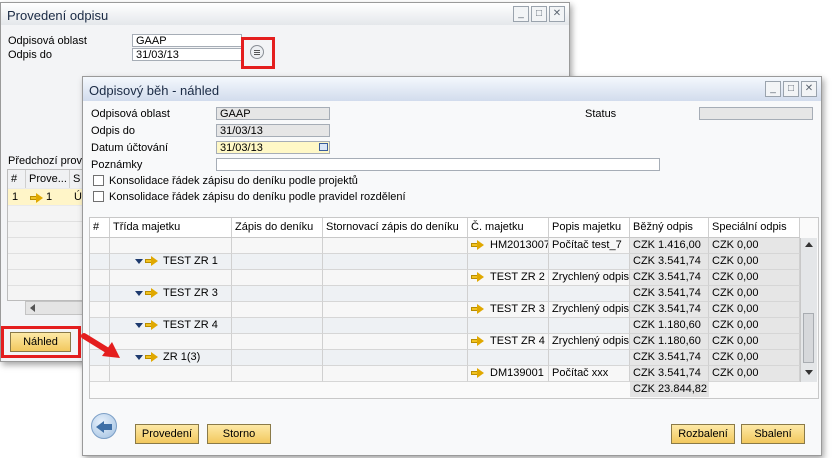 This screenshot has height=458, width=836. Describe the element at coordinates (171, 294) in the screenshot. I see `cell-asset-class: TEST ZR 3` at that location.